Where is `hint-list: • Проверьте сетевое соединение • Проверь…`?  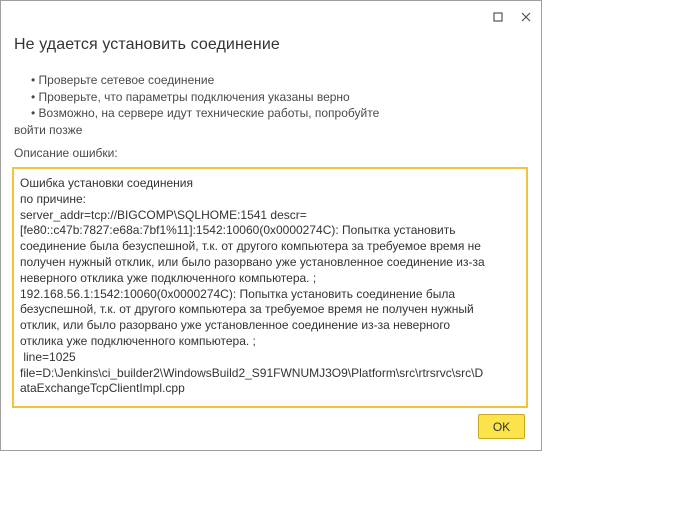
hint-list: • Проверьте сетевое соединение • Проверь… is located at coordinates (224, 105).